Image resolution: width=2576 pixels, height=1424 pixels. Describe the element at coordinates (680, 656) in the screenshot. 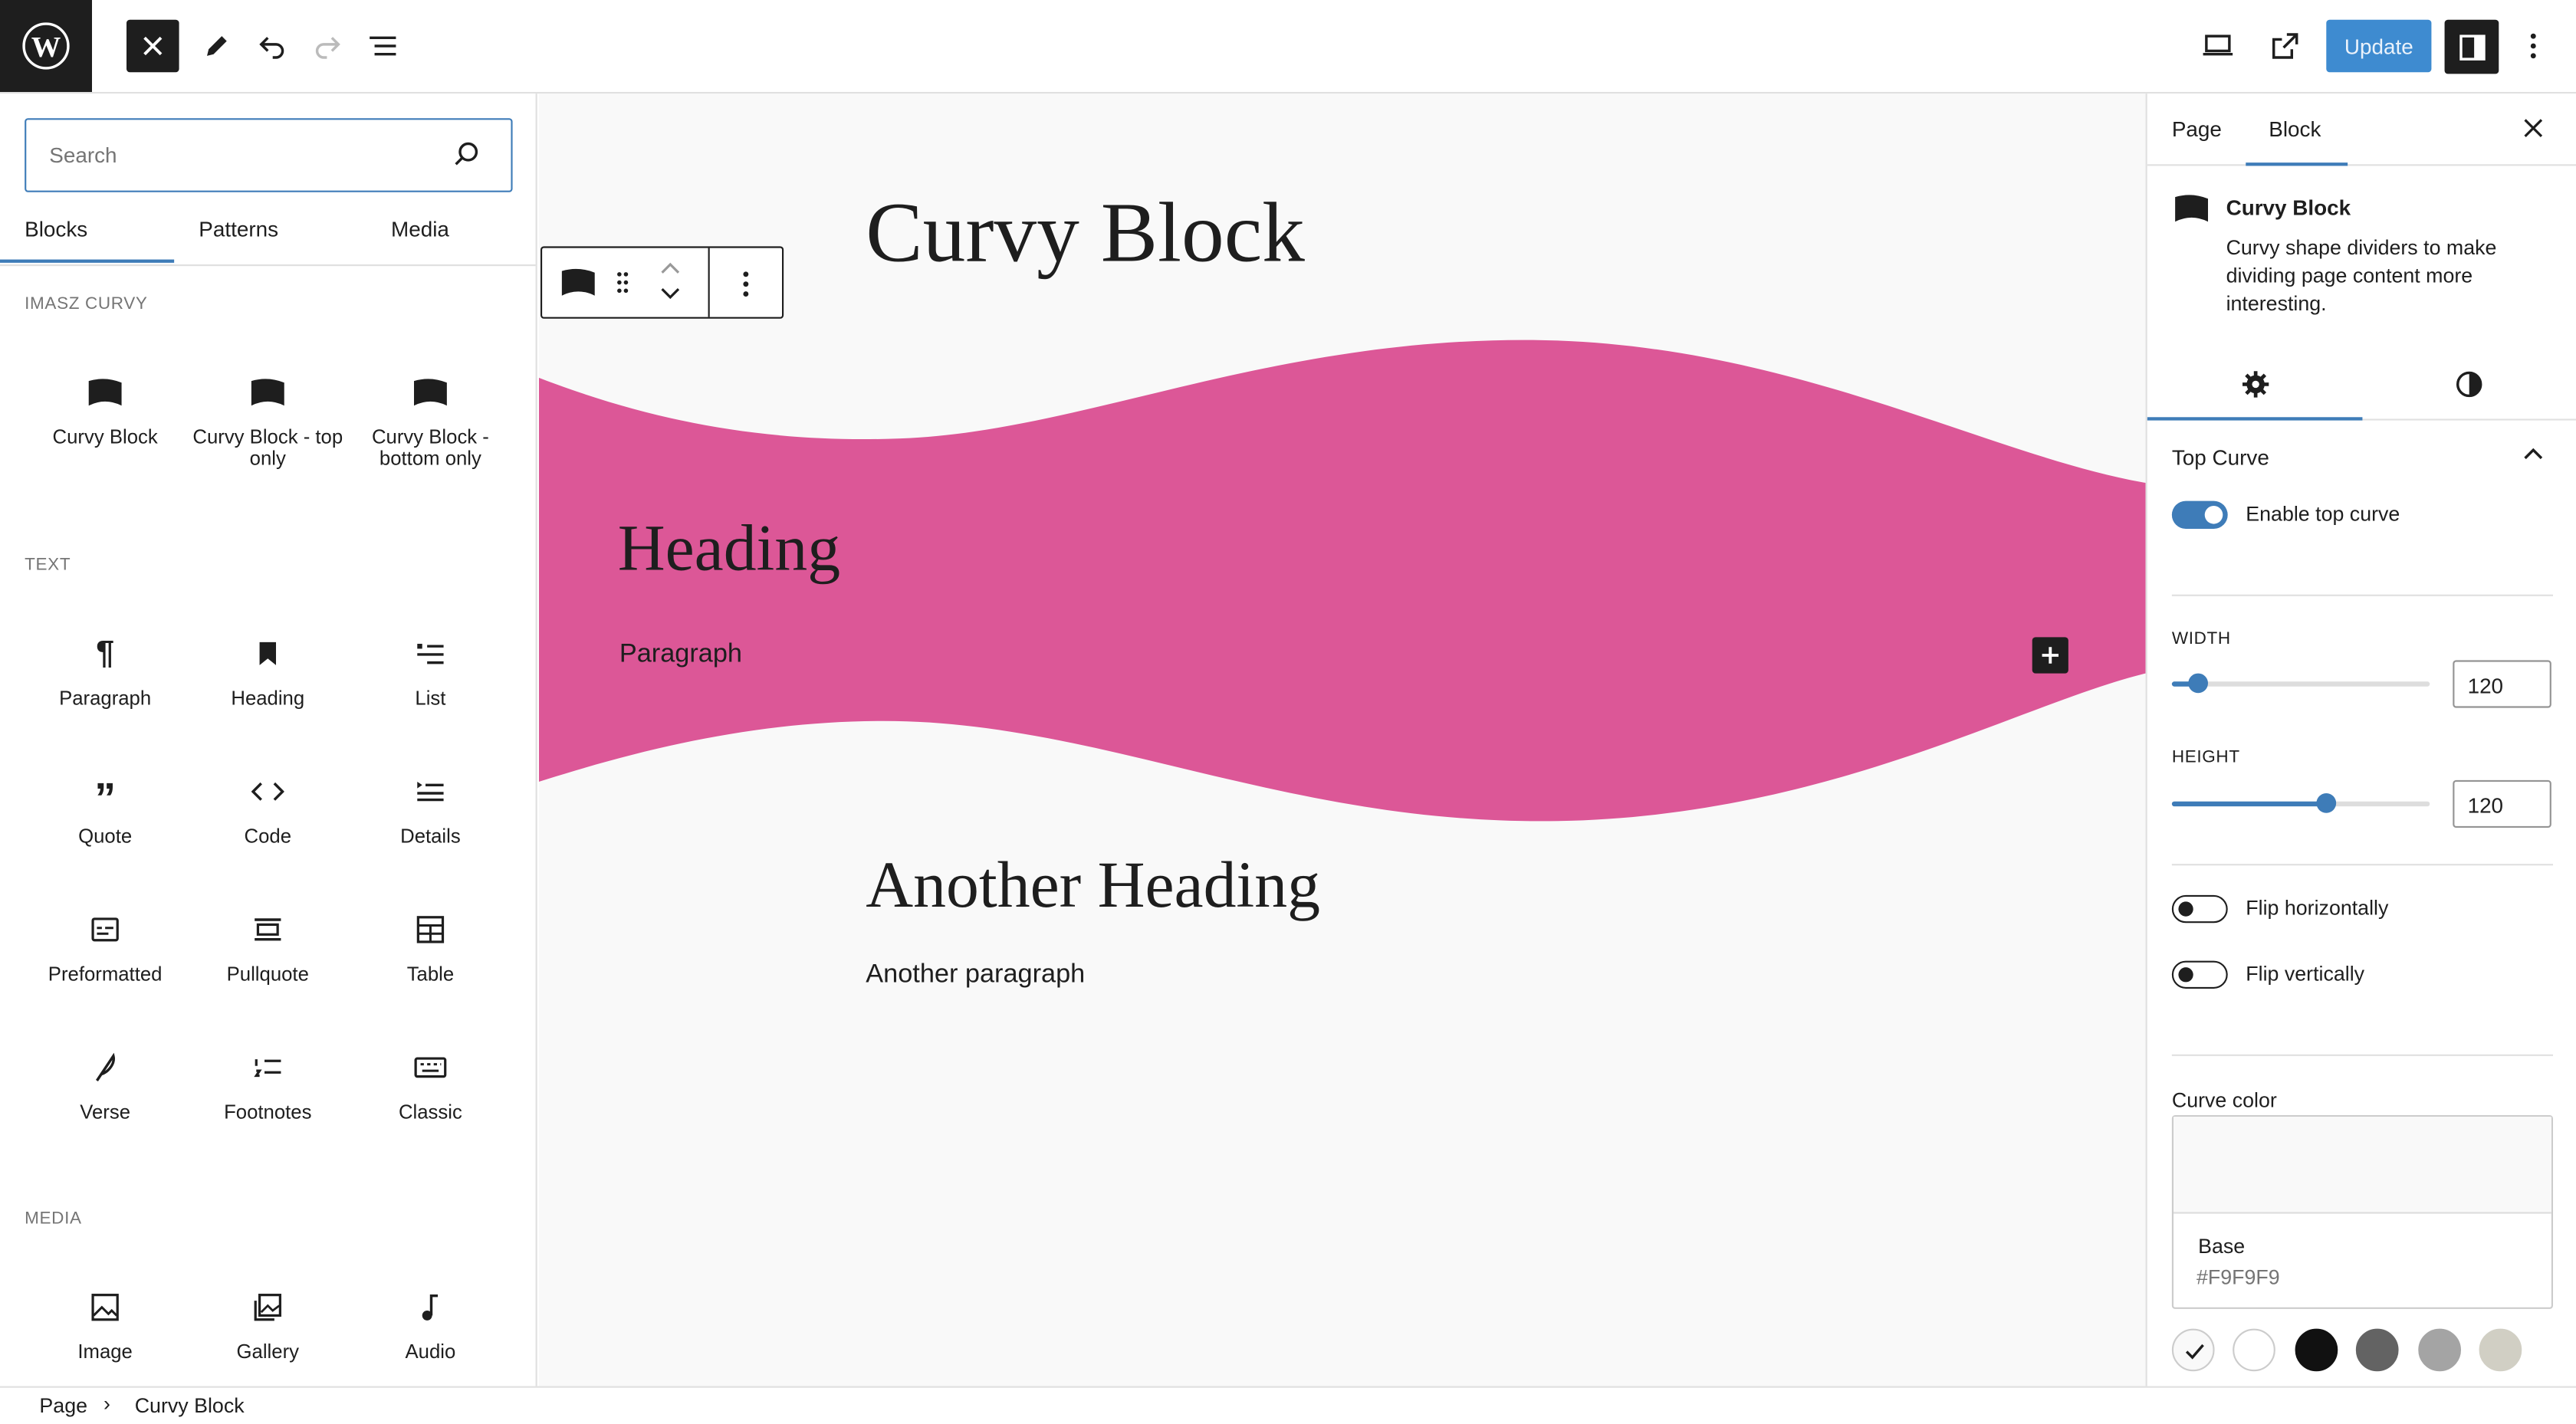

I see `inner-paragraph: Paragraph` at that location.